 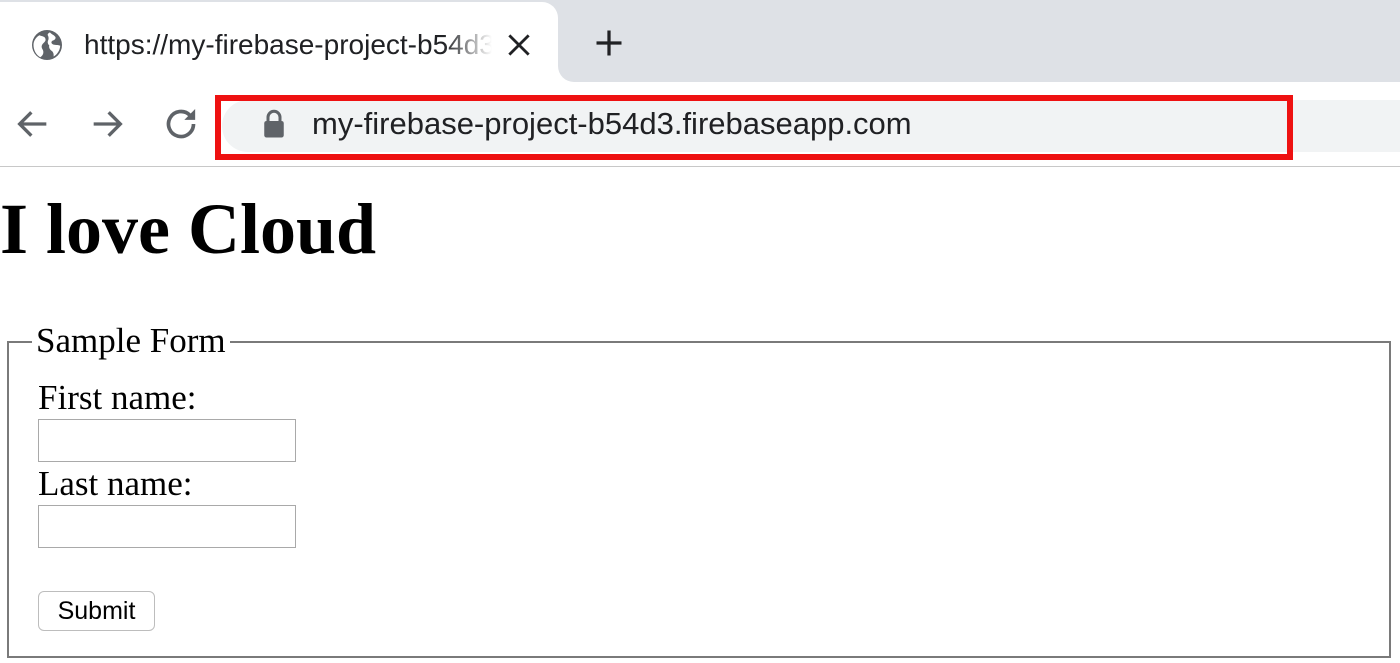 What do you see at coordinates (188, 229) in the screenshot?
I see `page-heading: I love Cloud` at bounding box center [188, 229].